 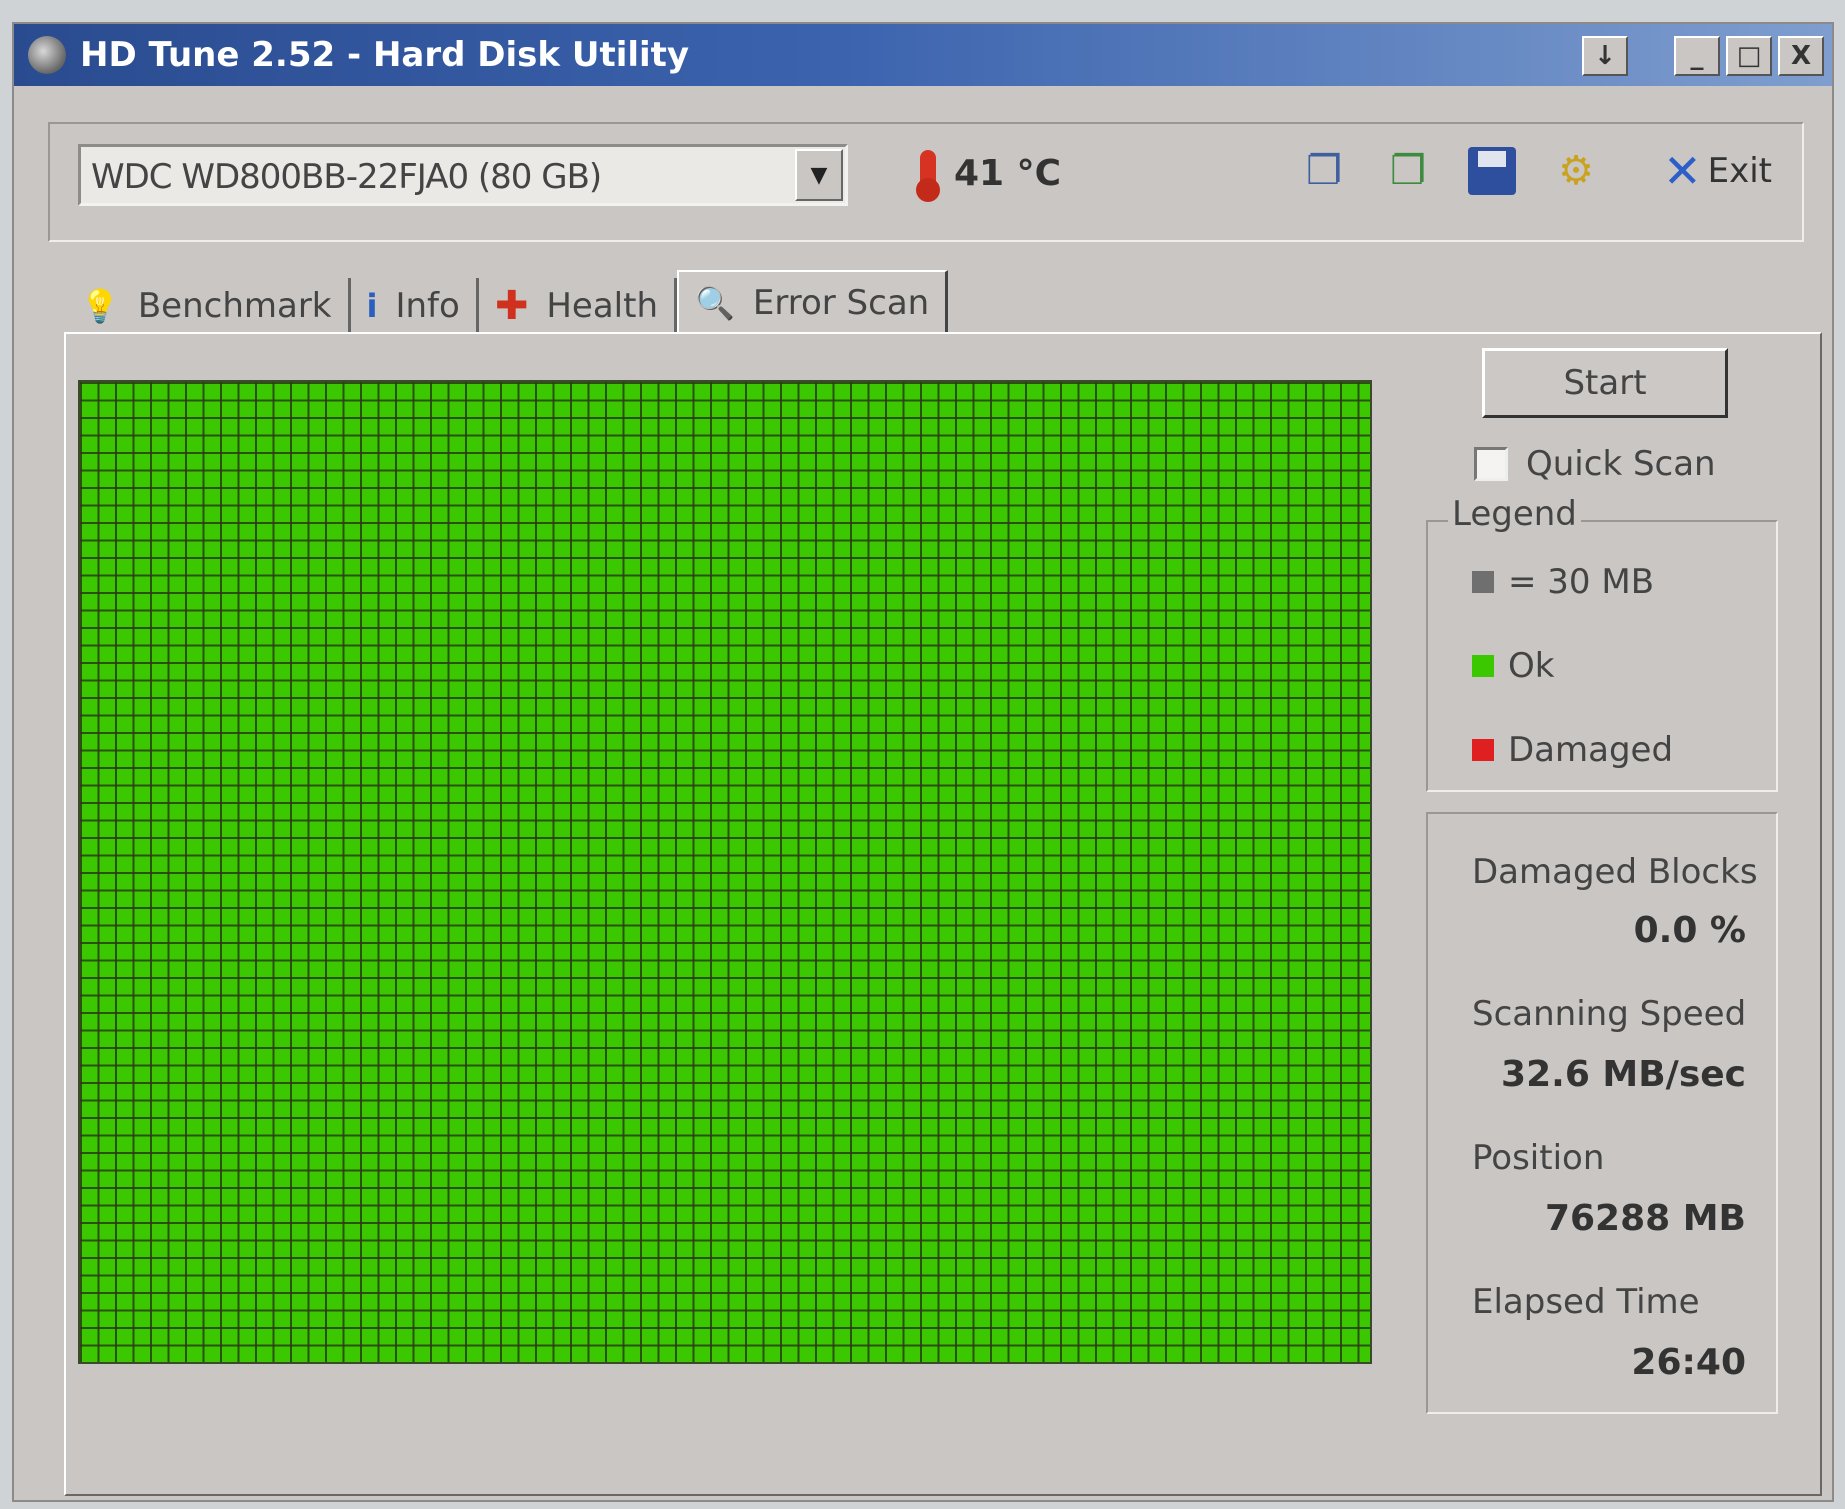 What do you see at coordinates (1605, 56) in the screenshot?
I see `download-button: ↓` at bounding box center [1605, 56].